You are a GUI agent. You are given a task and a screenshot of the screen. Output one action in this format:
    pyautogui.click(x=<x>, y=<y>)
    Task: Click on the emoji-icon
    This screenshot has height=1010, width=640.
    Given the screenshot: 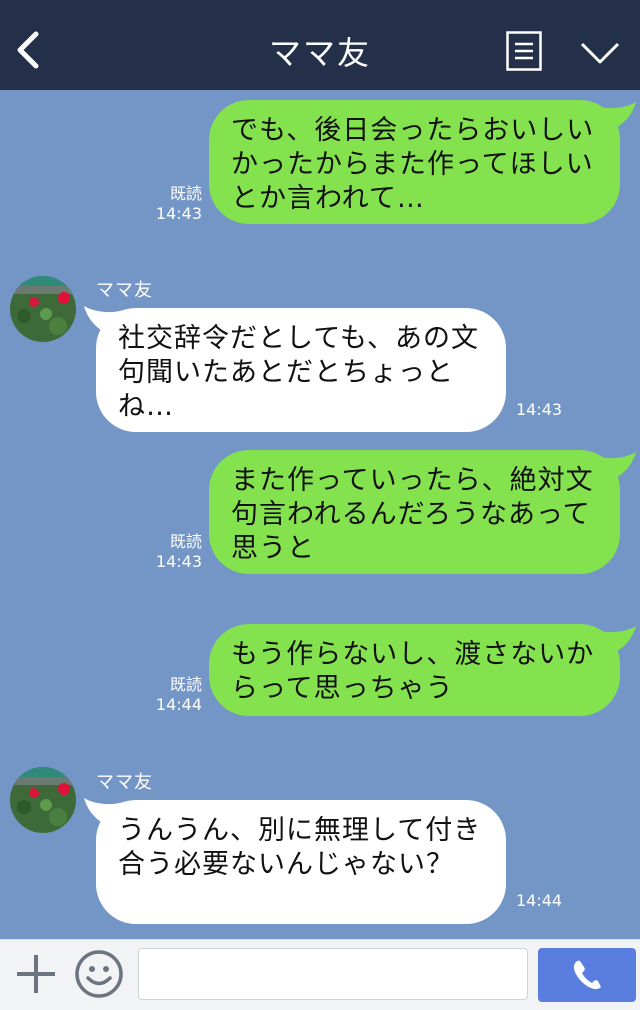 What is the action you would take?
    pyautogui.click(x=99, y=974)
    